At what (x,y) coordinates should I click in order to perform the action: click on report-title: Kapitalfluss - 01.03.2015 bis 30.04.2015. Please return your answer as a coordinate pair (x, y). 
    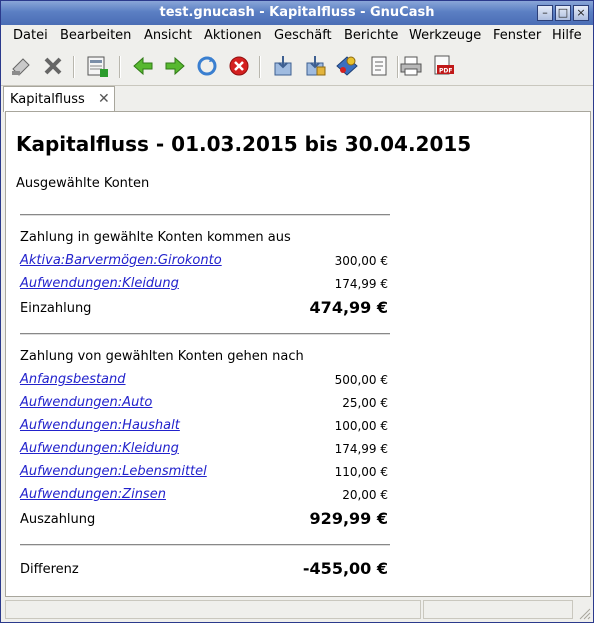
    Looking at the image, I should click on (244, 144).